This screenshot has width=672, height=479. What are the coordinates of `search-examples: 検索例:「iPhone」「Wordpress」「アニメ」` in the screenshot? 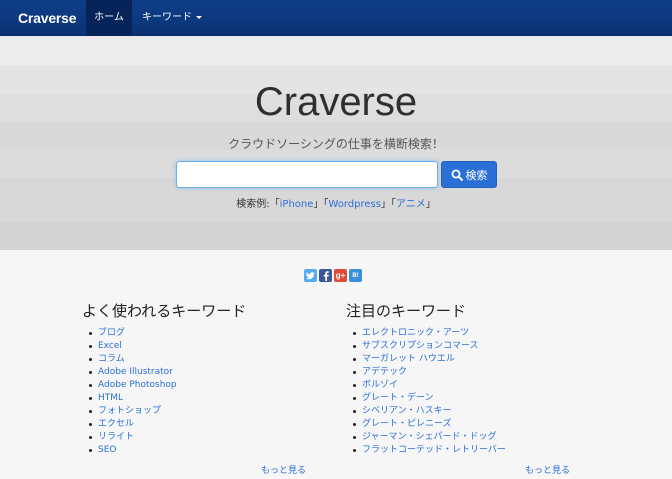 It's located at (336, 204).